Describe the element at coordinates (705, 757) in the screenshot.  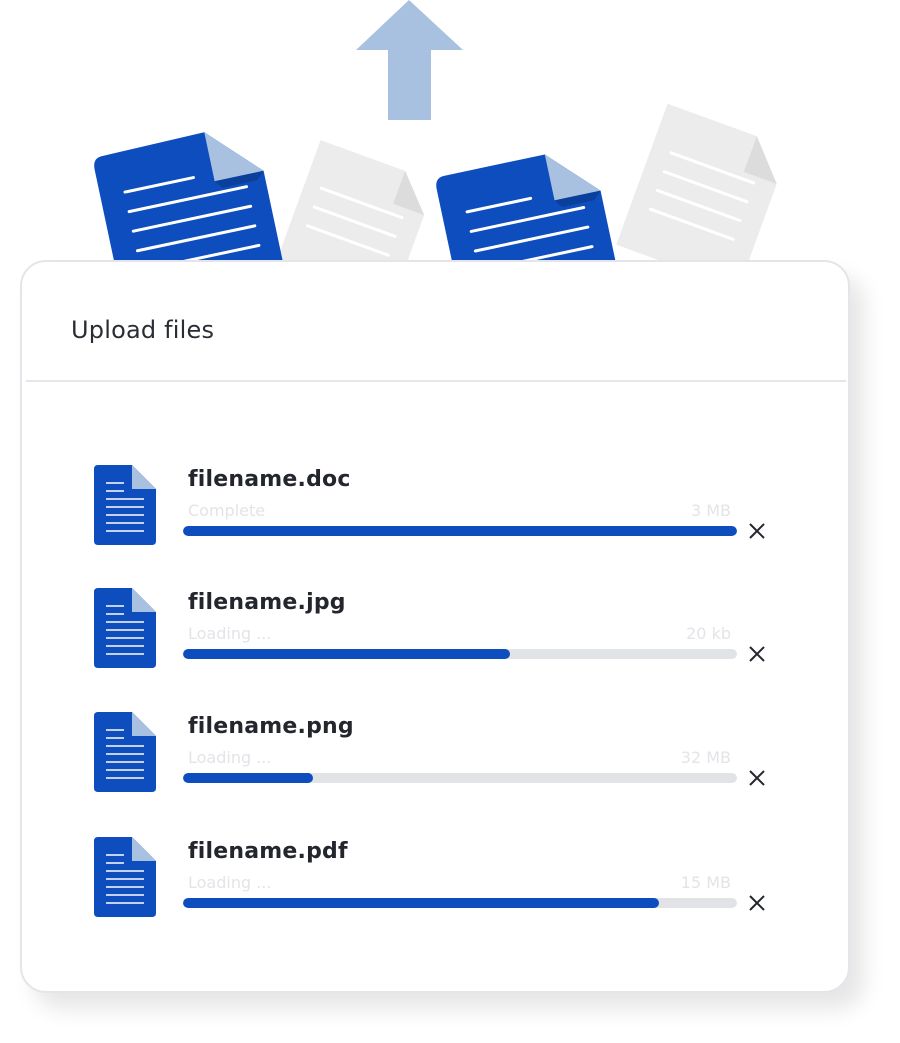
I see `file-size: 32 MB` at that location.